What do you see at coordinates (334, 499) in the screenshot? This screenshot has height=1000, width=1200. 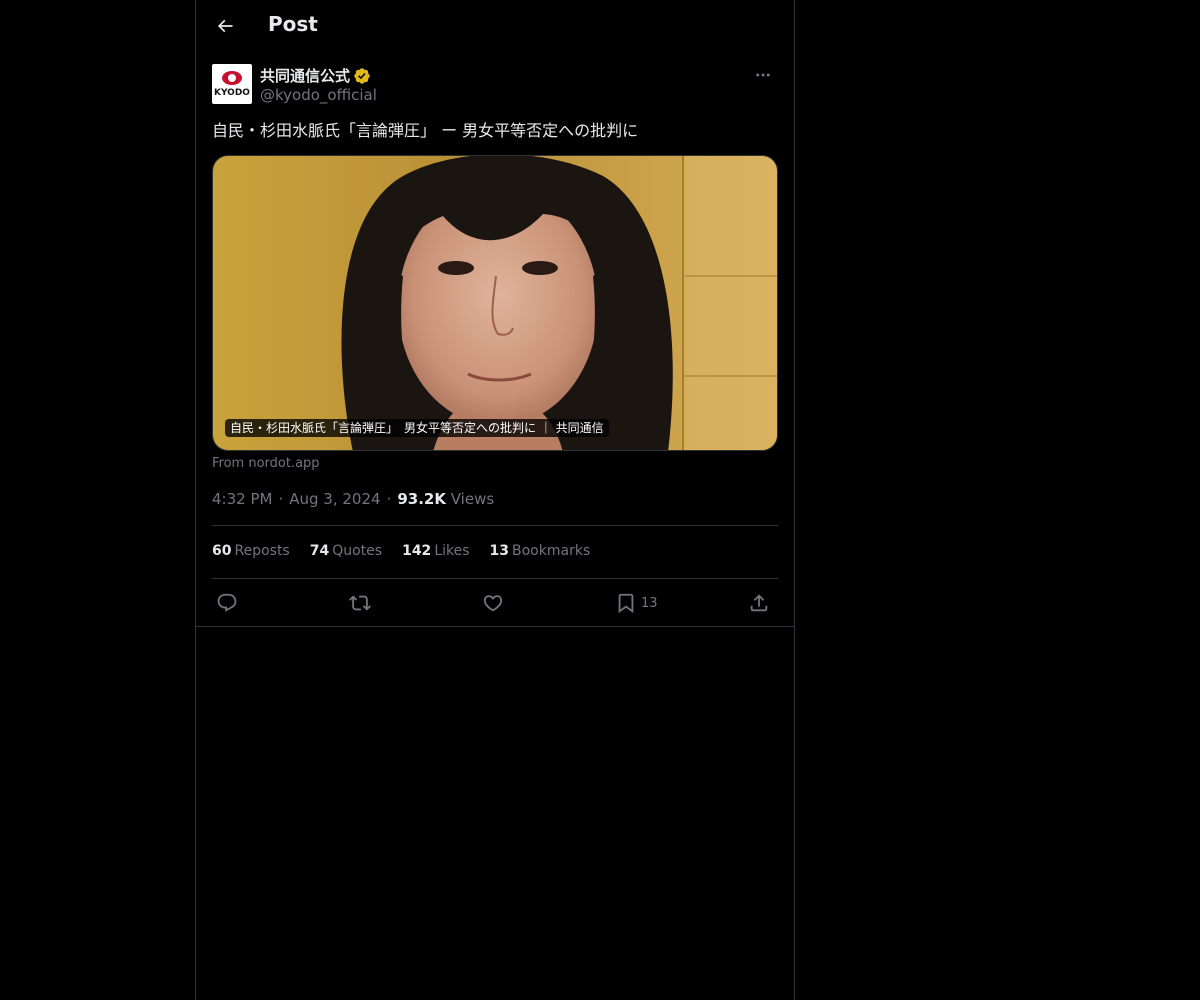 I see `post-date: Aug 3, 2024` at bounding box center [334, 499].